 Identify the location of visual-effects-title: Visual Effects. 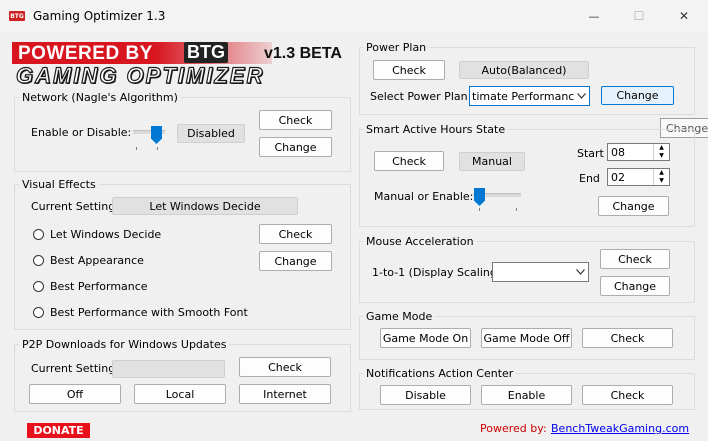
(59, 184).